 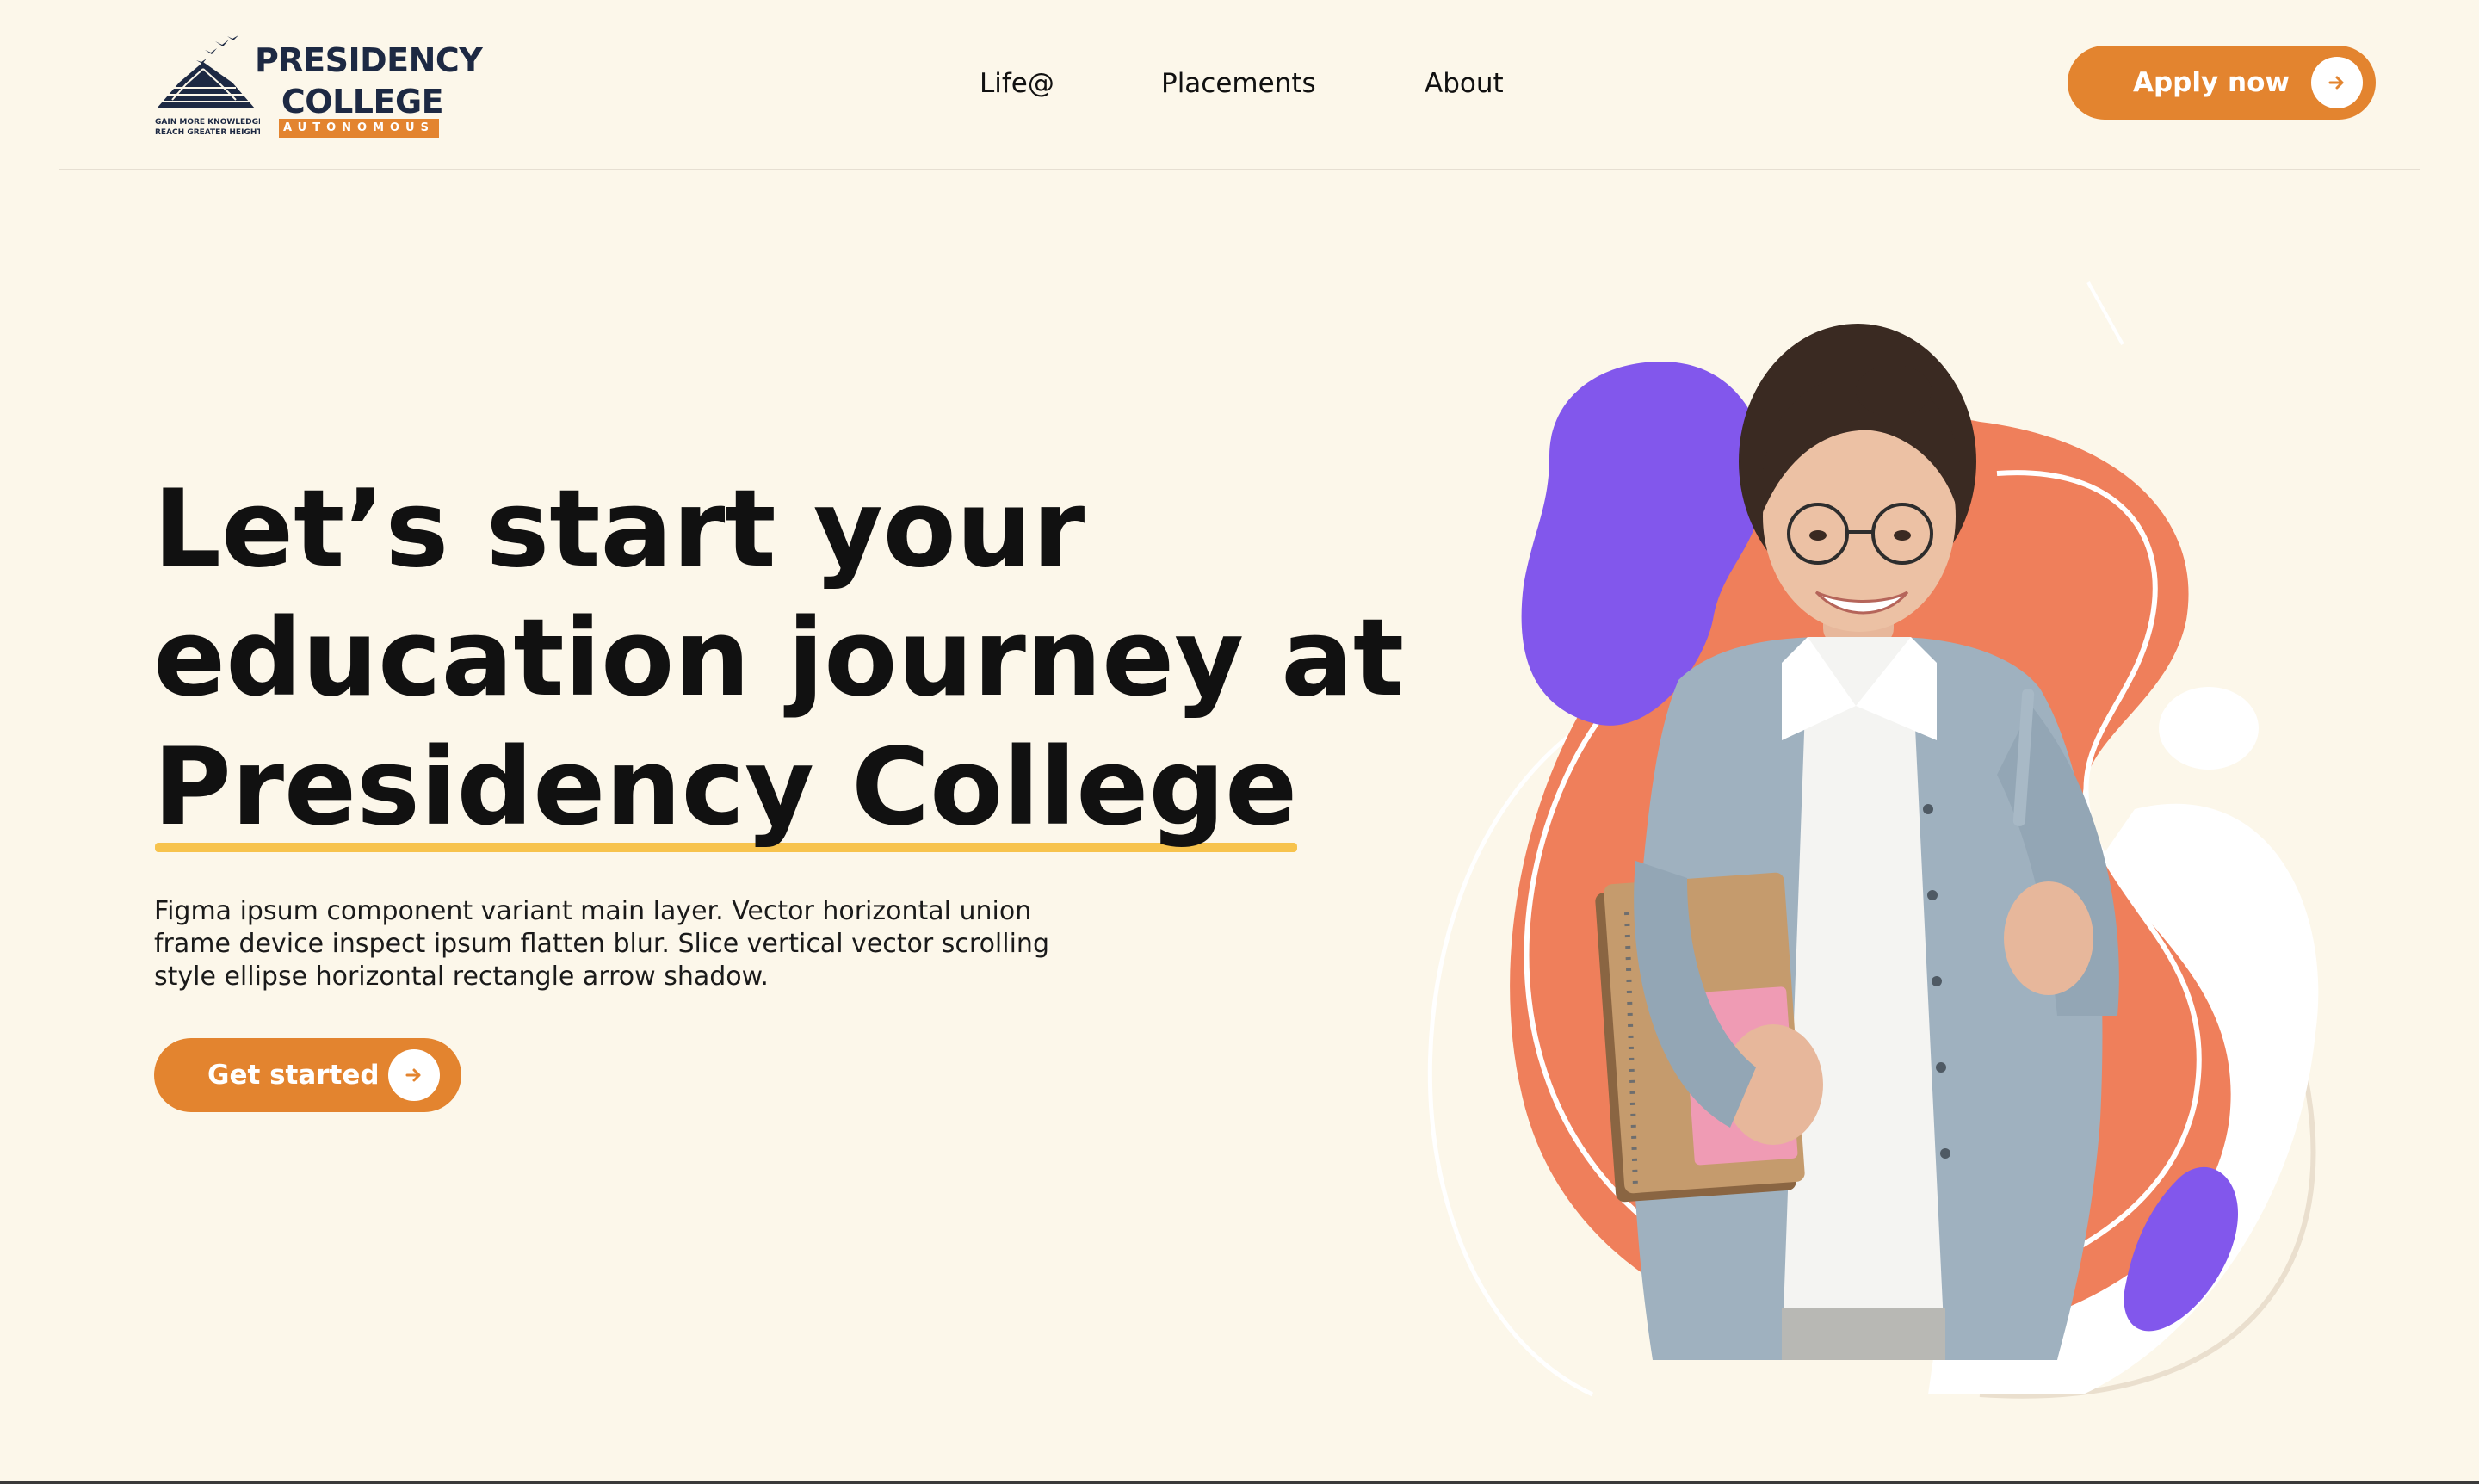 I want to click on page-bottom-border, so click(x=1239, y=1482).